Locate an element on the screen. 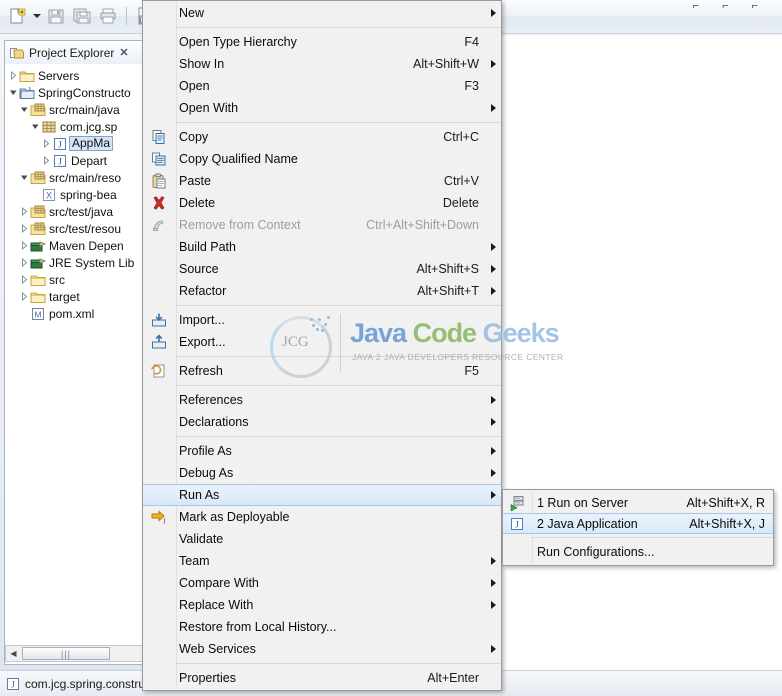  tree-item: src/main/java is located at coordinates (75, 109).